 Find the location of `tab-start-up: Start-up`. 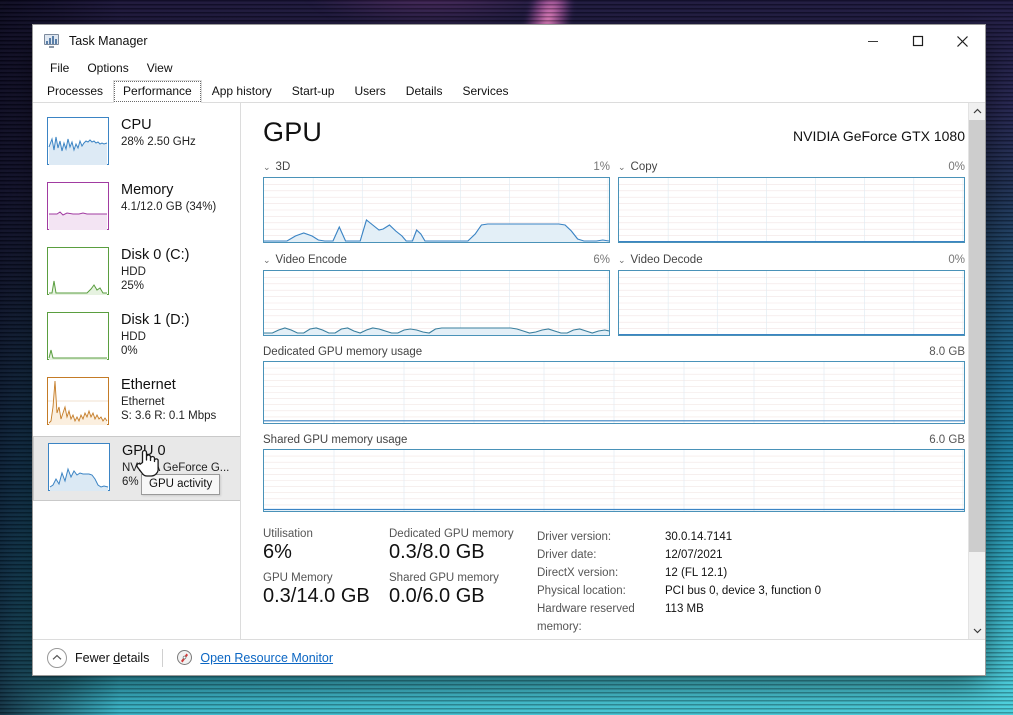

tab-start-up: Start-up is located at coordinates (313, 91).